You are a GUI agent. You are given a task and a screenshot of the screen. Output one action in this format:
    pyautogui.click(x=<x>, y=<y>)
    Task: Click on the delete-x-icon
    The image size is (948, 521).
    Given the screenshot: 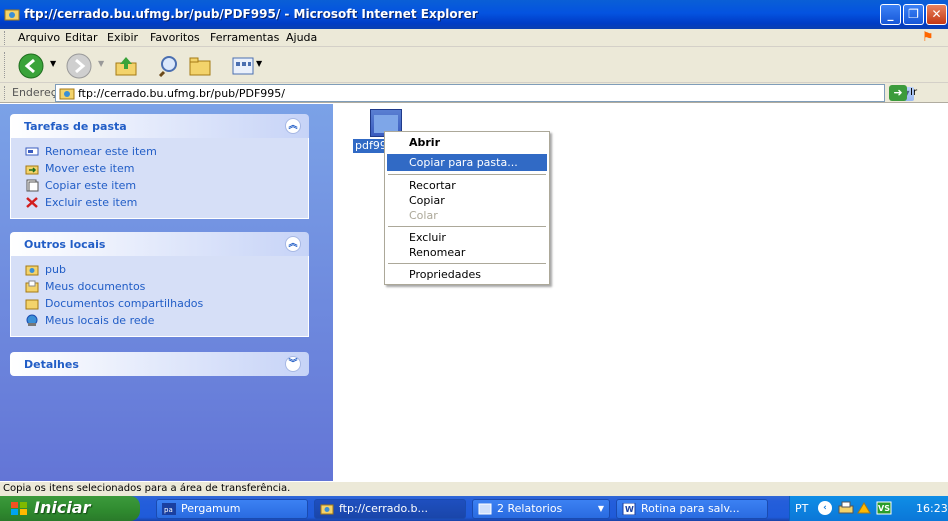 What is the action you would take?
    pyautogui.click(x=32, y=202)
    